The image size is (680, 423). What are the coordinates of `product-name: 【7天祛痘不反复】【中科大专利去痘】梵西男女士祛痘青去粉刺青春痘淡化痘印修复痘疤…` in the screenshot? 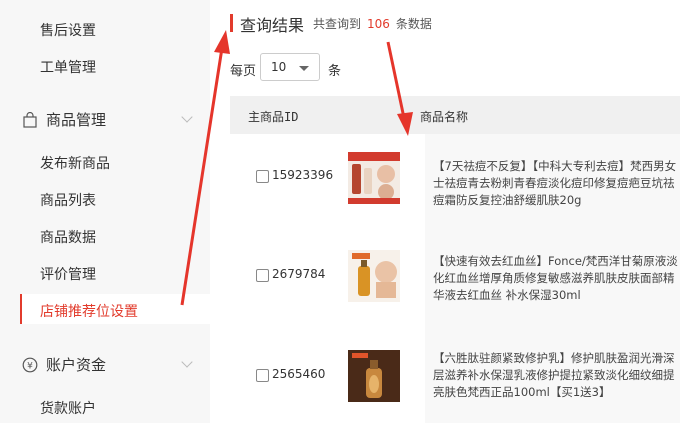 It's located at (555, 183).